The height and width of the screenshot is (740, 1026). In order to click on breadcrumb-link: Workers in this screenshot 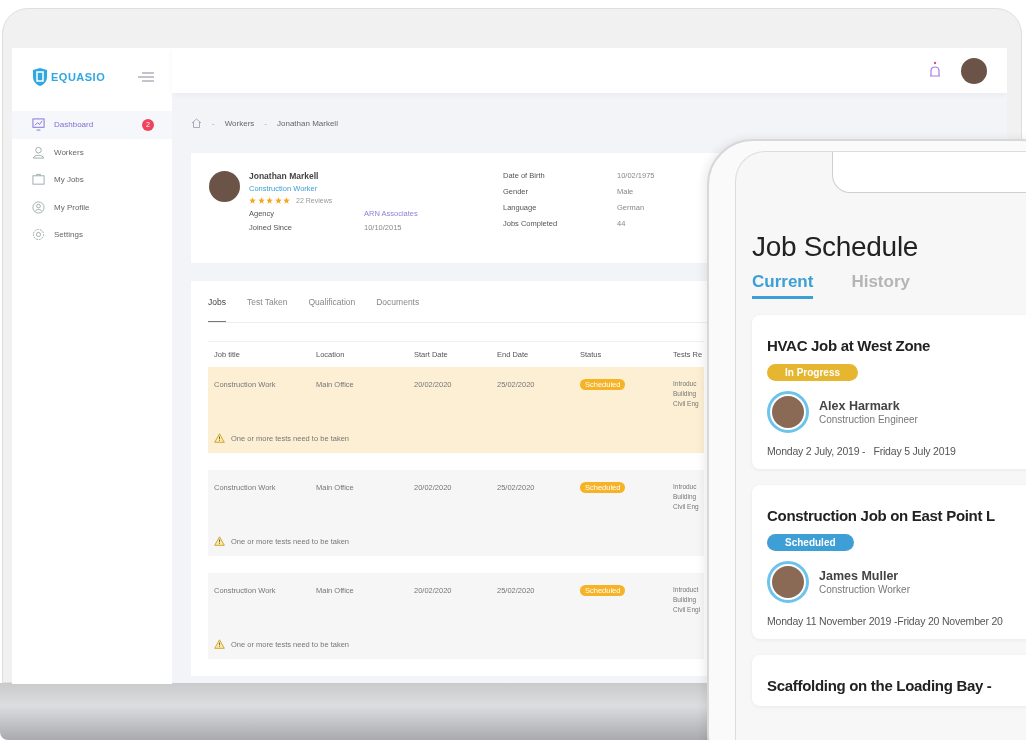, I will do `click(239, 123)`.